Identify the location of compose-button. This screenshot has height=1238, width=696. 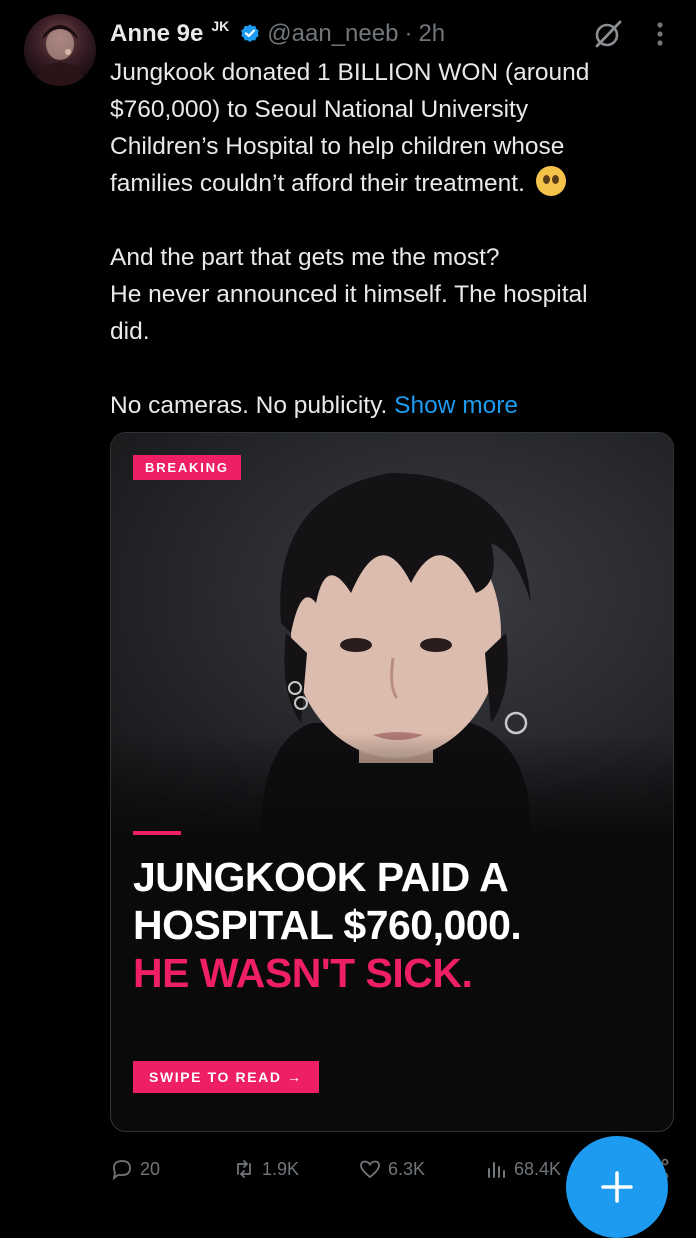
(617, 1187).